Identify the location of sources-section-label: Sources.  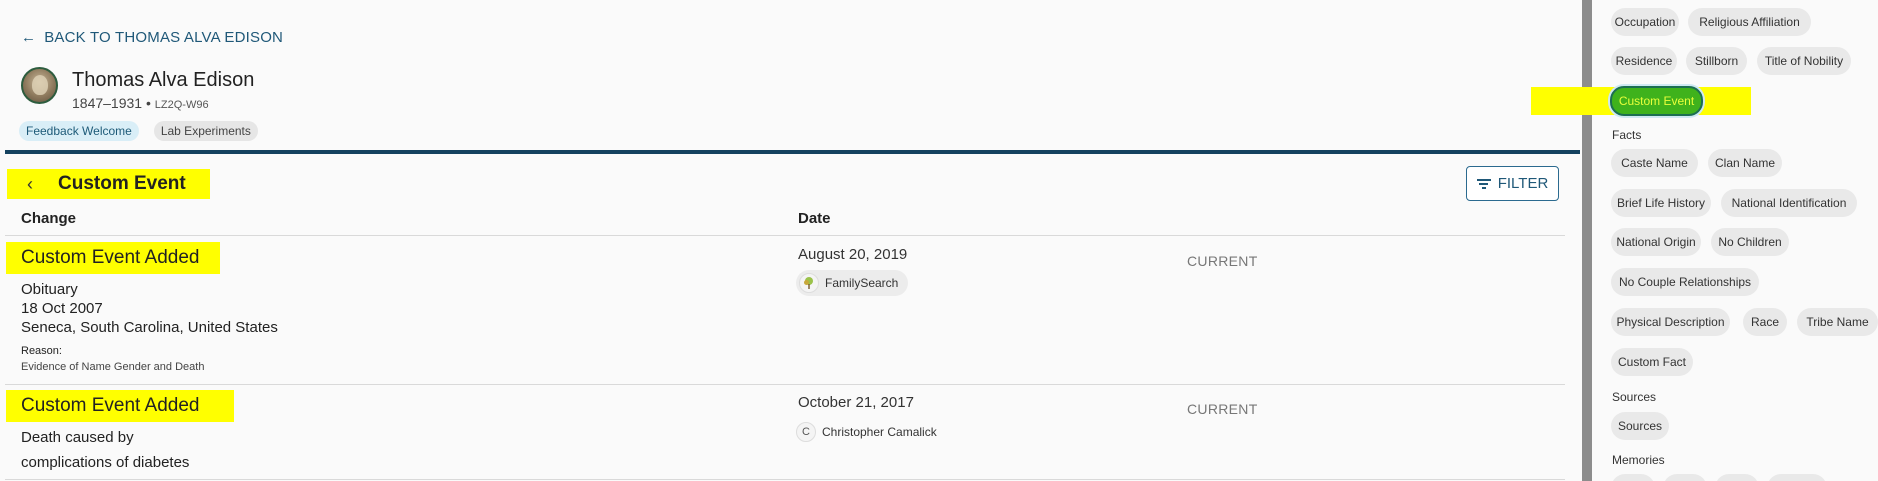
(1634, 397).